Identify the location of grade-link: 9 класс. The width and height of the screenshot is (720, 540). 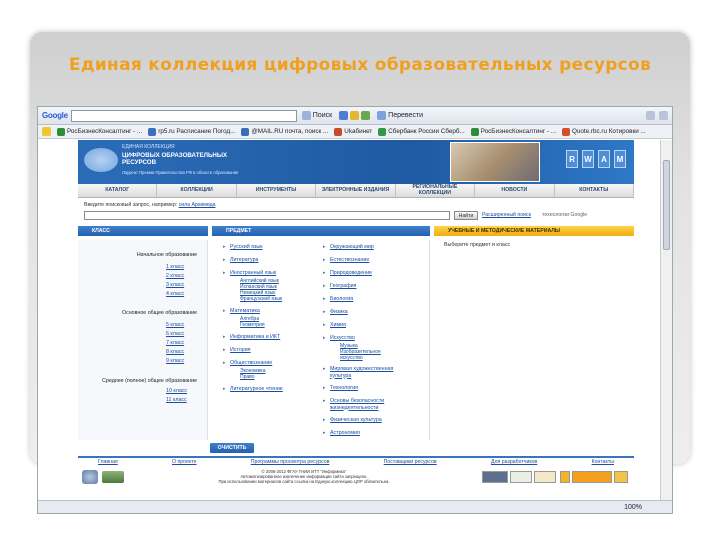
(175, 361).